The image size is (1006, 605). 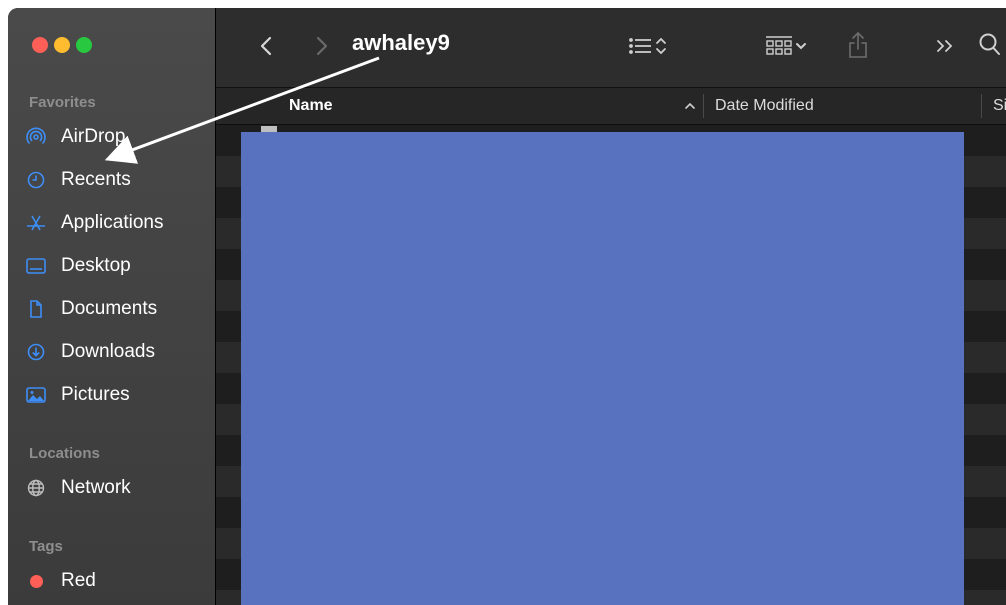 I want to click on maximize-window-button, so click(x=84, y=45).